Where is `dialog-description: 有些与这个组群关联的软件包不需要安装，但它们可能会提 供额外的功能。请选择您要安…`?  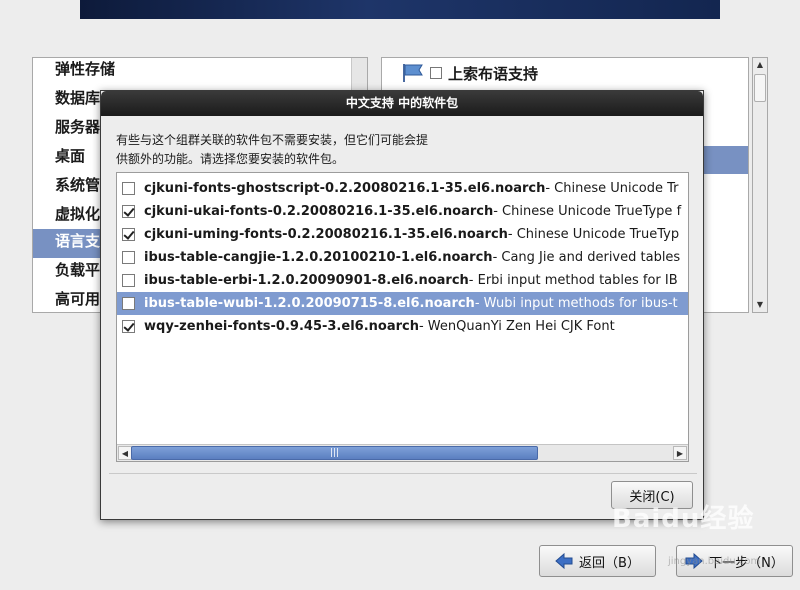
dialog-description: 有些与这个组群关联的软件包不需要安装，但它们可能会提 供额外的功能。请选择您要安… is located at coordinates (296, 150).